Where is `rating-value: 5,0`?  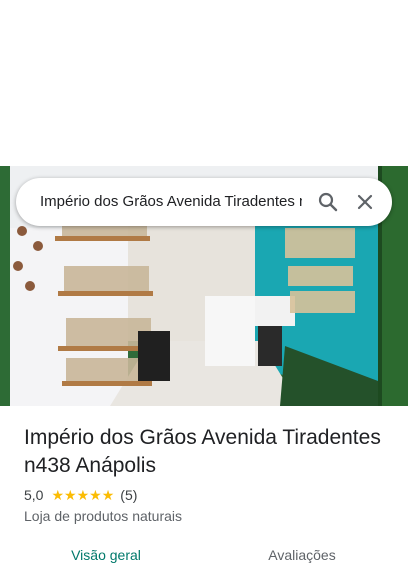 rating-value: 5,0 is located at coordinates (34, 495).